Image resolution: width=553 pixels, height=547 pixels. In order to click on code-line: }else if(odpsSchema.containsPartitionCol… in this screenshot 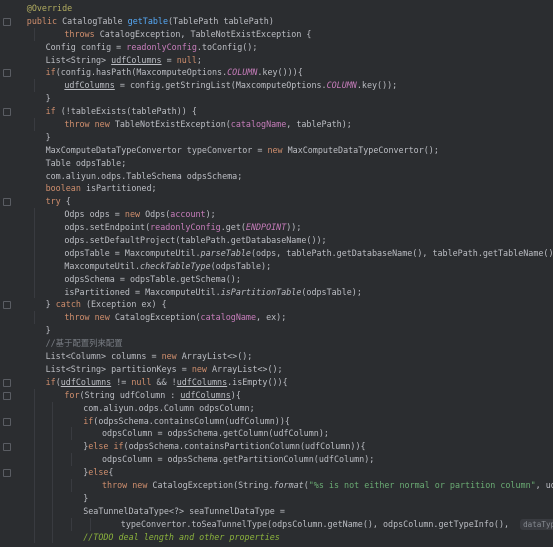, I will do `click(276, 447)`.